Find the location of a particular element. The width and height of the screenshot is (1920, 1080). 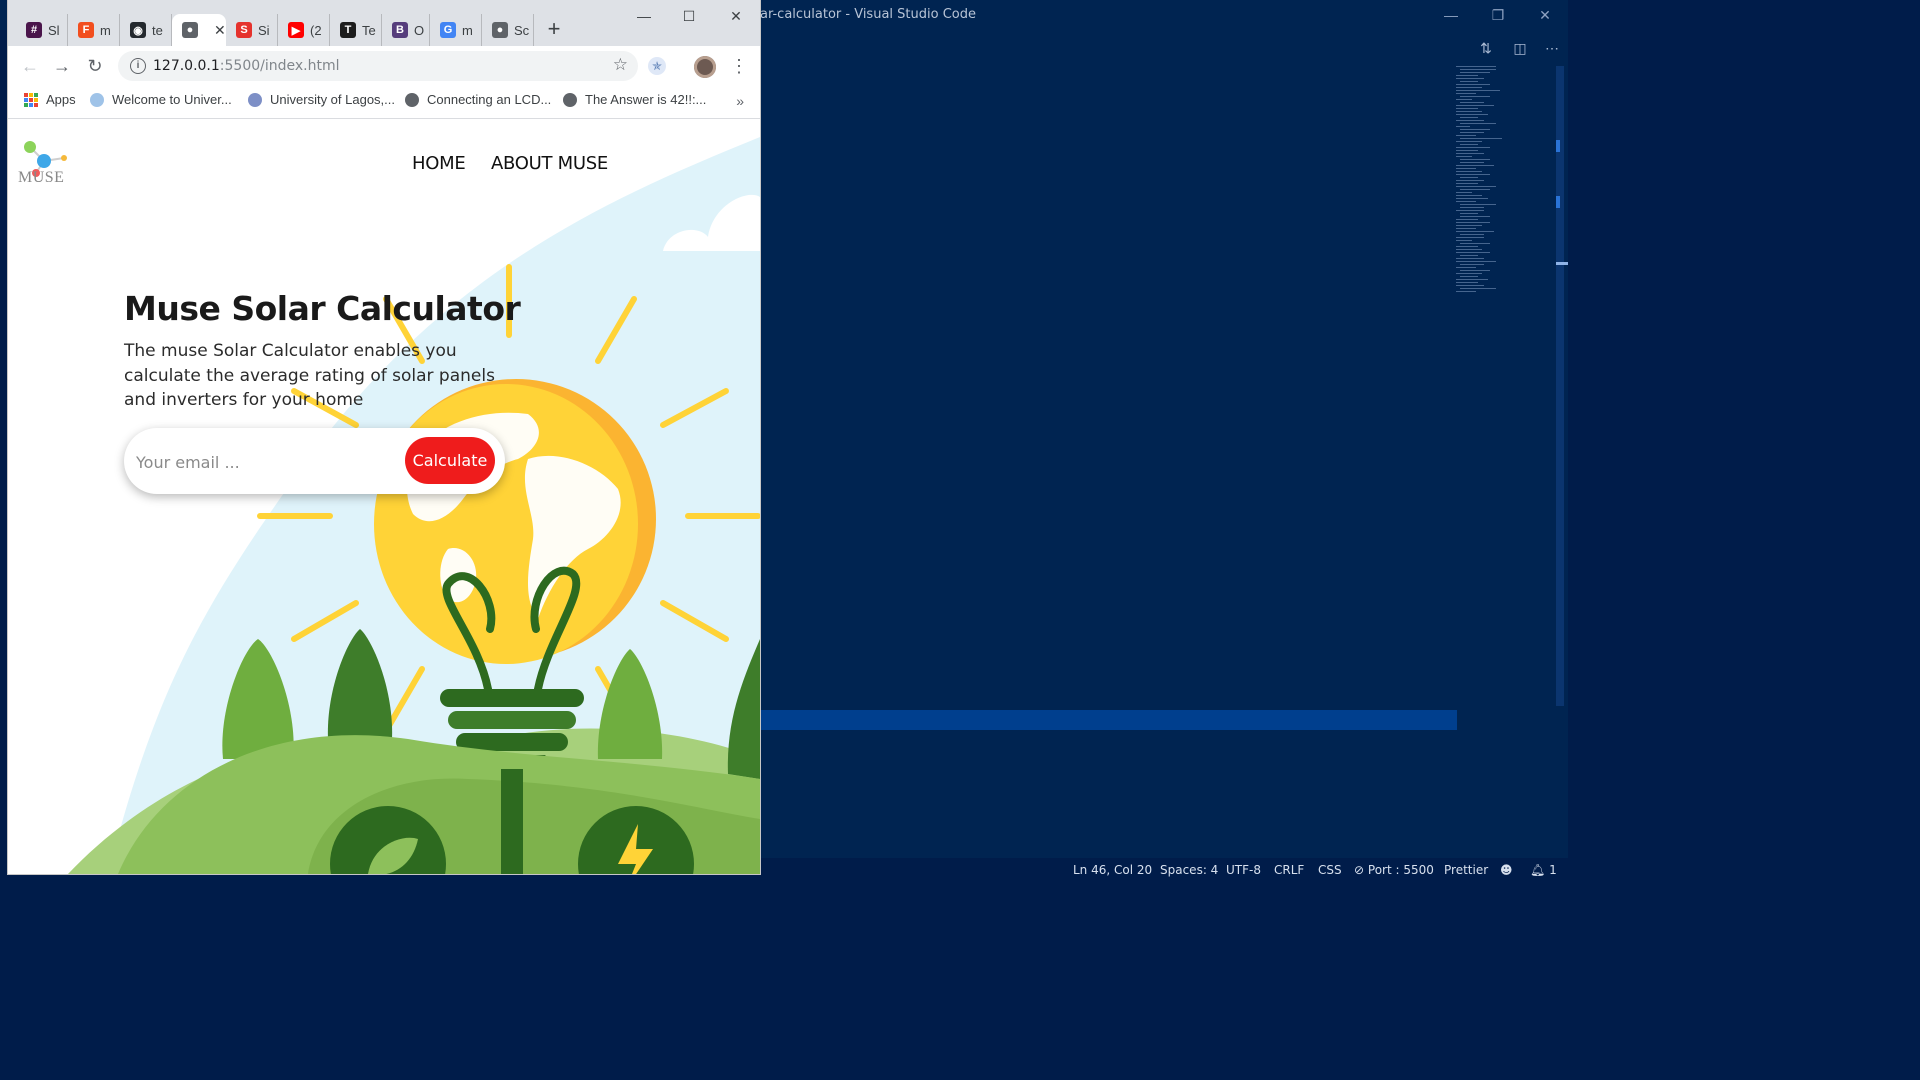

live-server-port-status: ⊘ Port : 5500 is located at coordinates (1394, 870).